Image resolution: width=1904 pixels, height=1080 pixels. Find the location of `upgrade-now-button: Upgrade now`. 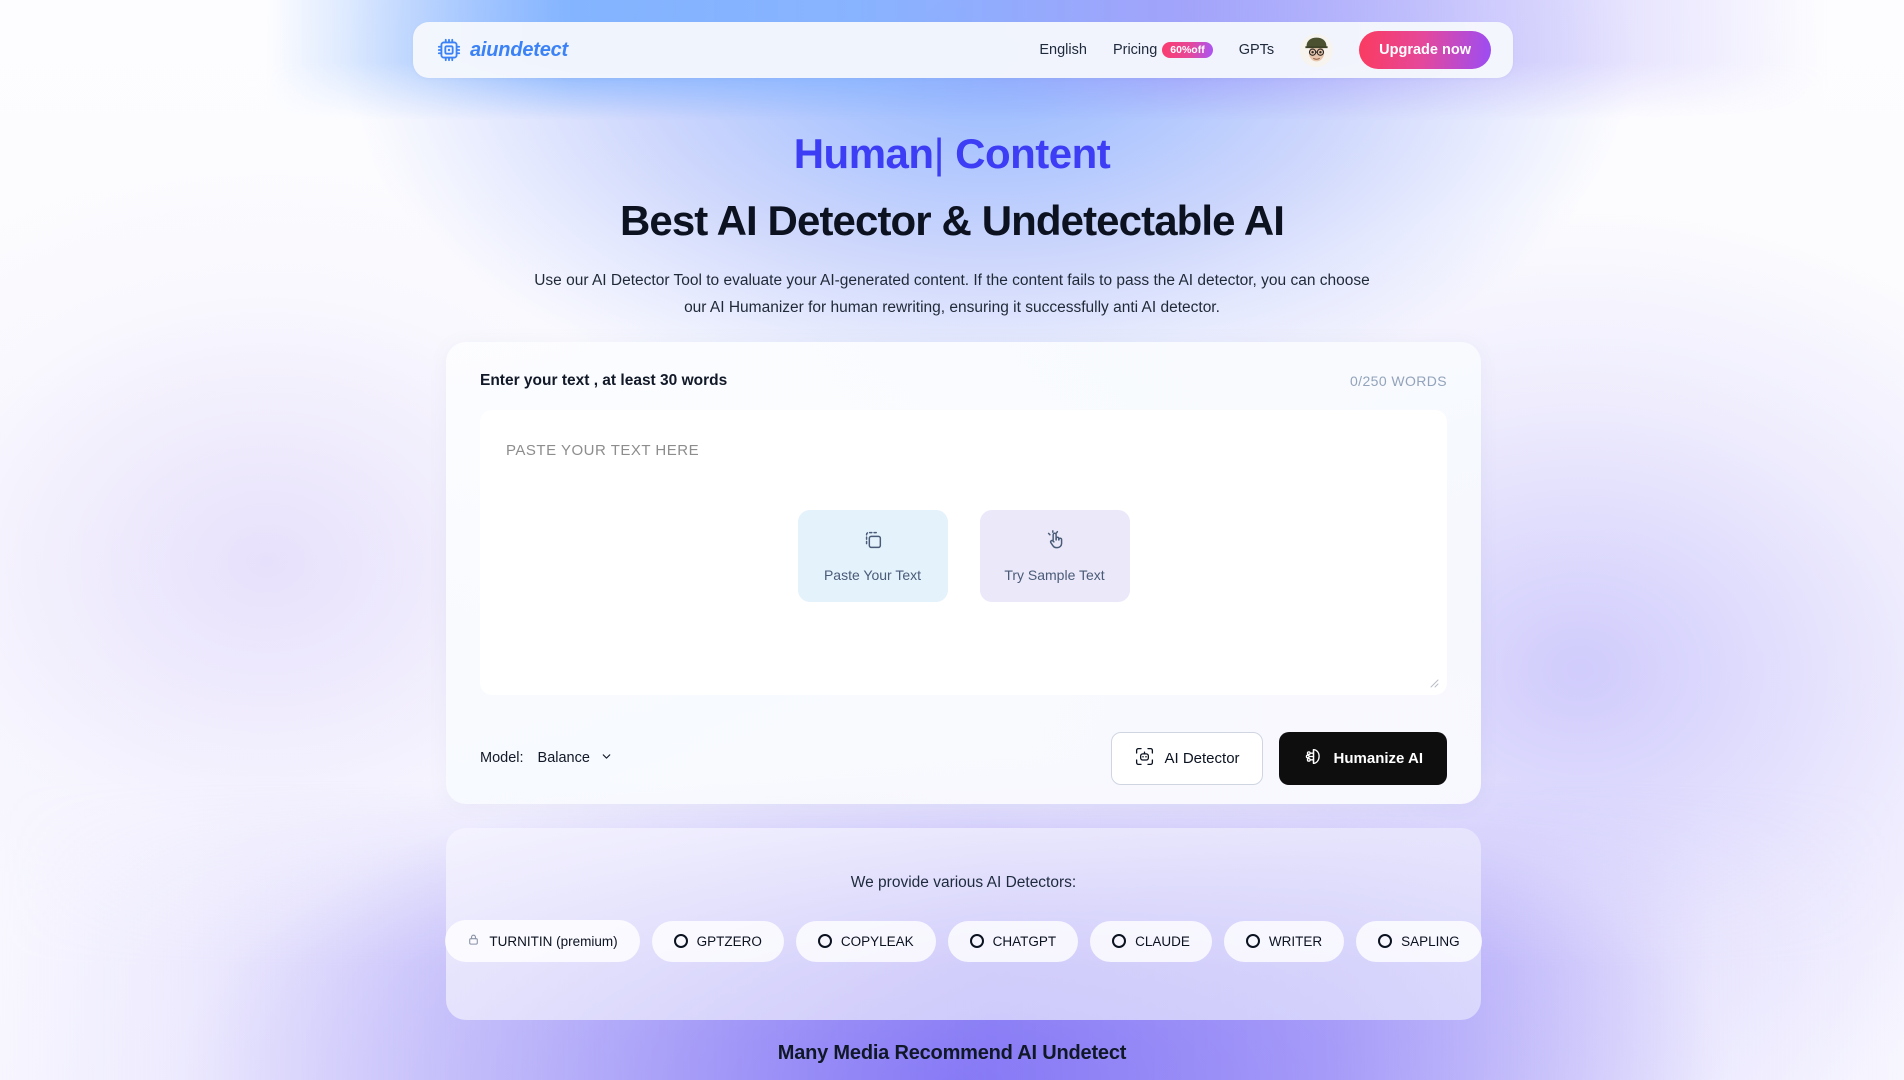

upgrade-now-button: Upgrade now is located at coordinates (1425, 50).